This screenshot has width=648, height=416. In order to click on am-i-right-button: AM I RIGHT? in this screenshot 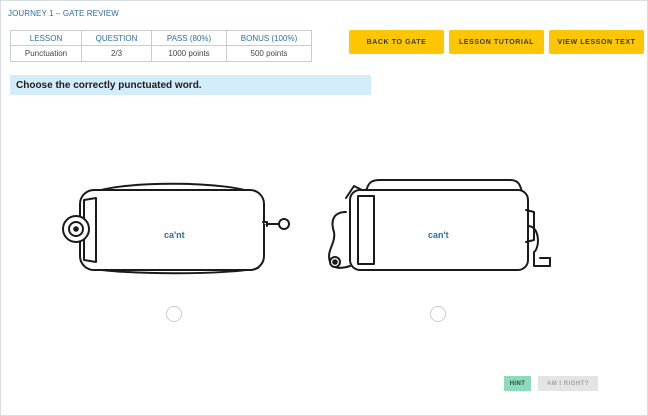, I will do `click(568, 383)`.